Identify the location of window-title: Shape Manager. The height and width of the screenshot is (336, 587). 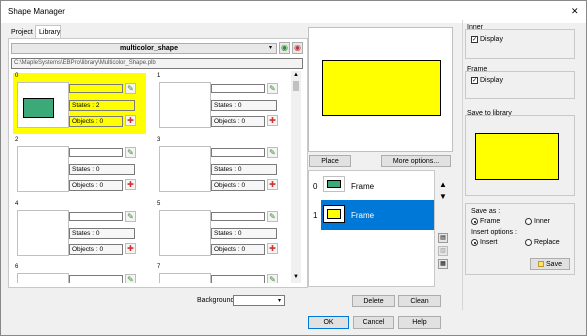
(36, 11).